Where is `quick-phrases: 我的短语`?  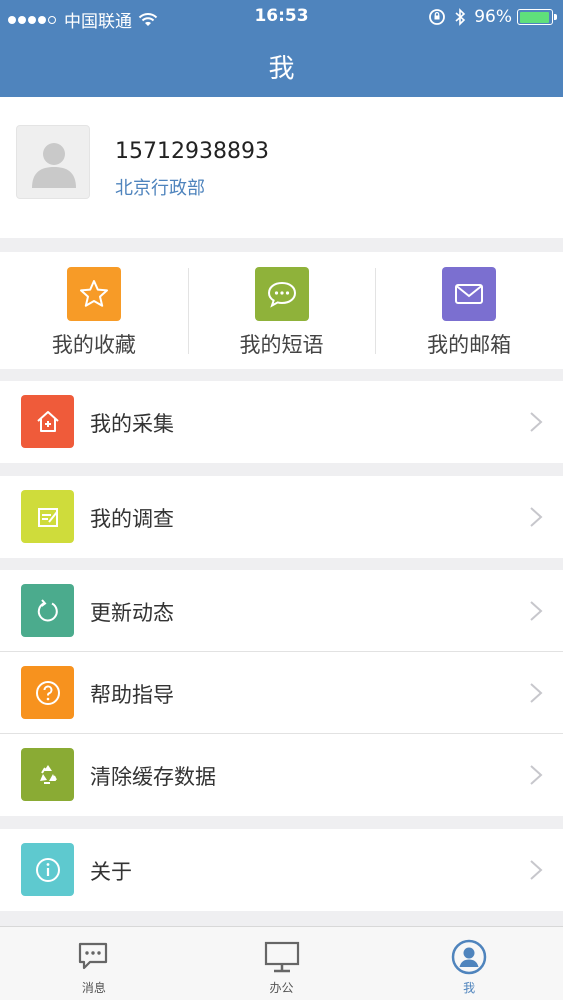 quick-phrases: 我的短语 is located at coordinates (281, 310).